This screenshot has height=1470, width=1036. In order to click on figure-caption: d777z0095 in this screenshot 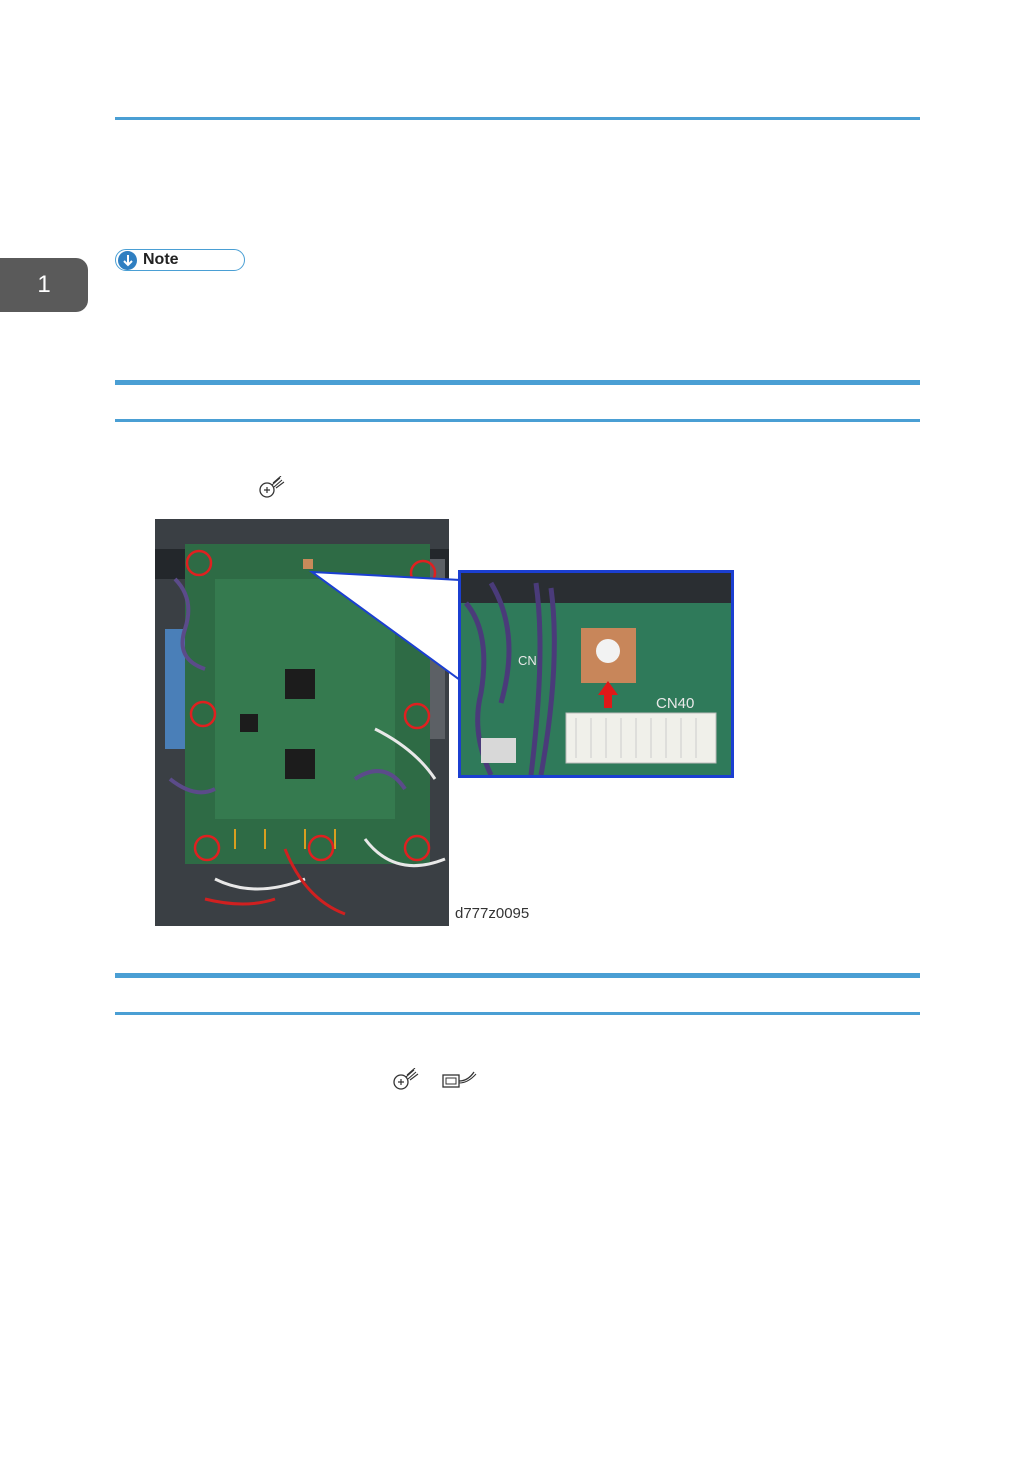, I will do `click(492, 913)`.